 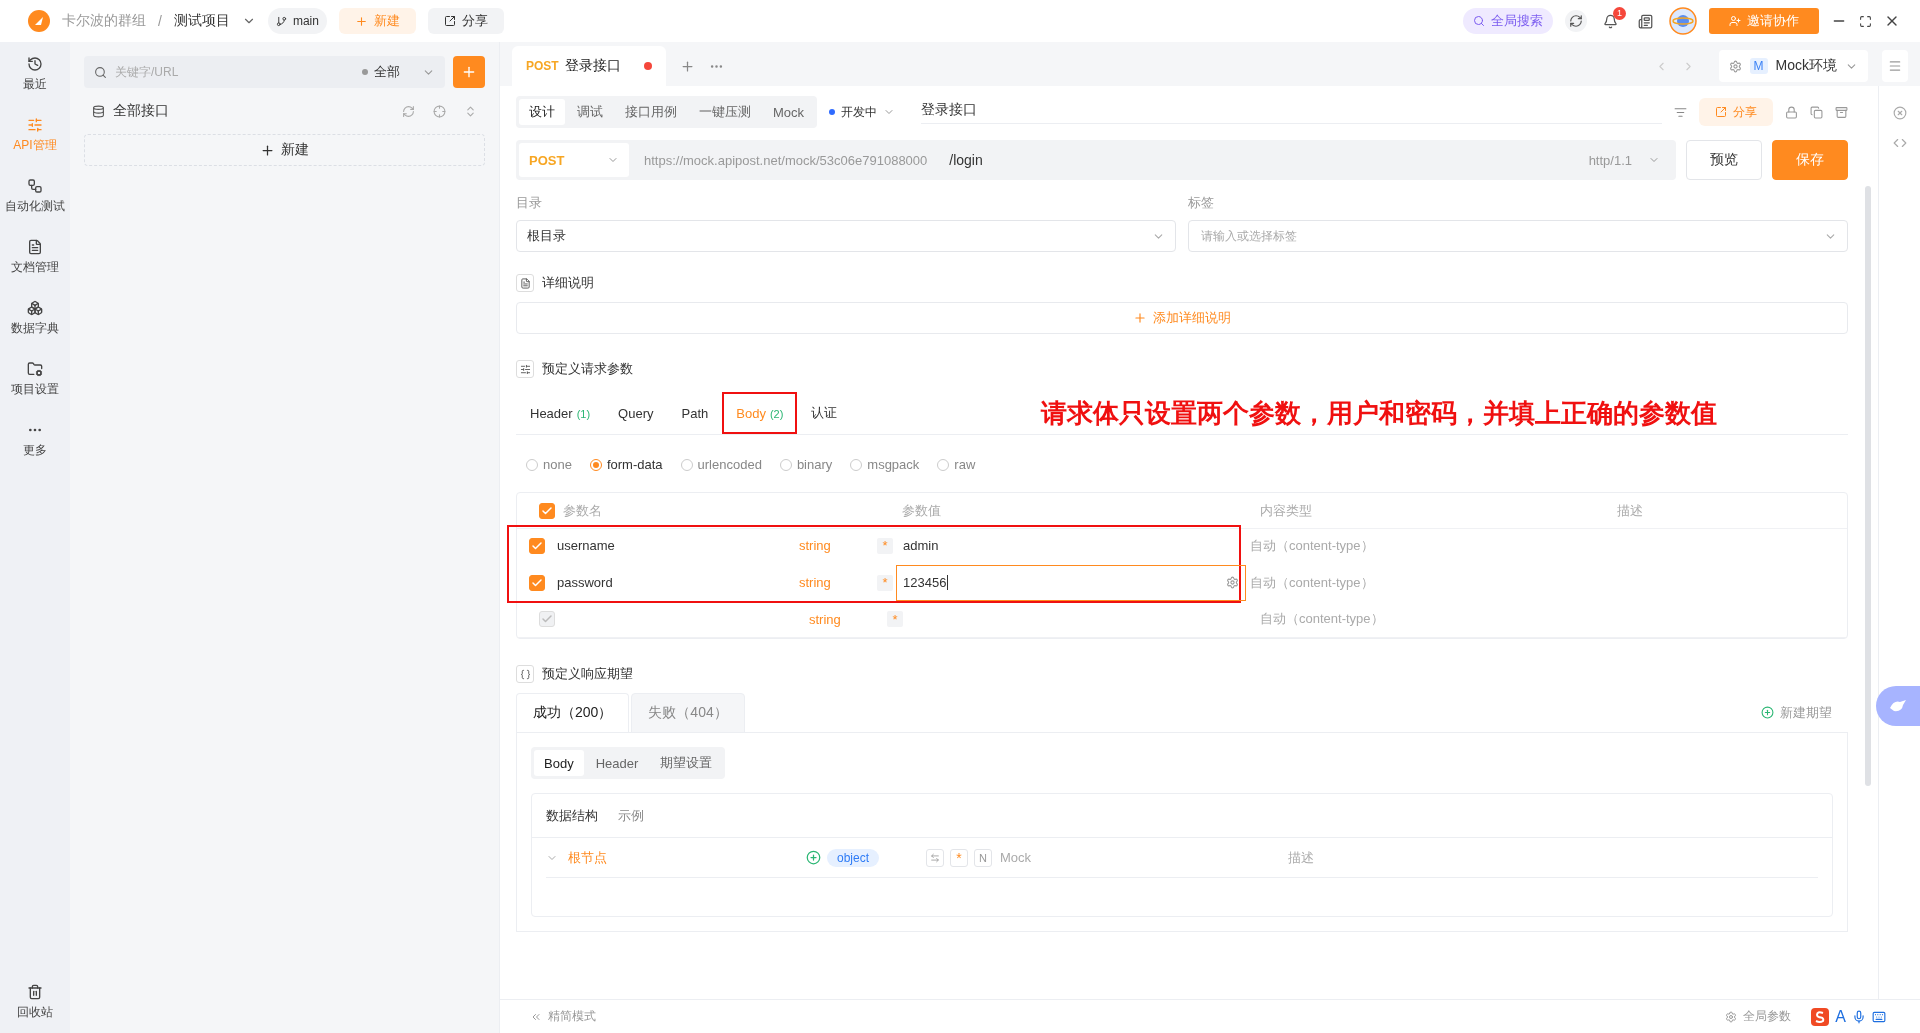 I want to click on annotation-text: 请求体只设置两个参数，用户和密码，并填上正确的参数值, so click(x=1379, y=413).